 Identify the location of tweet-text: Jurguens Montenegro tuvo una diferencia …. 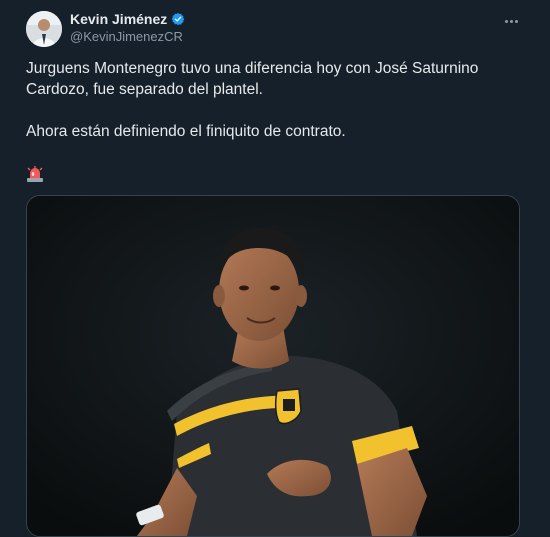
(266, 100).